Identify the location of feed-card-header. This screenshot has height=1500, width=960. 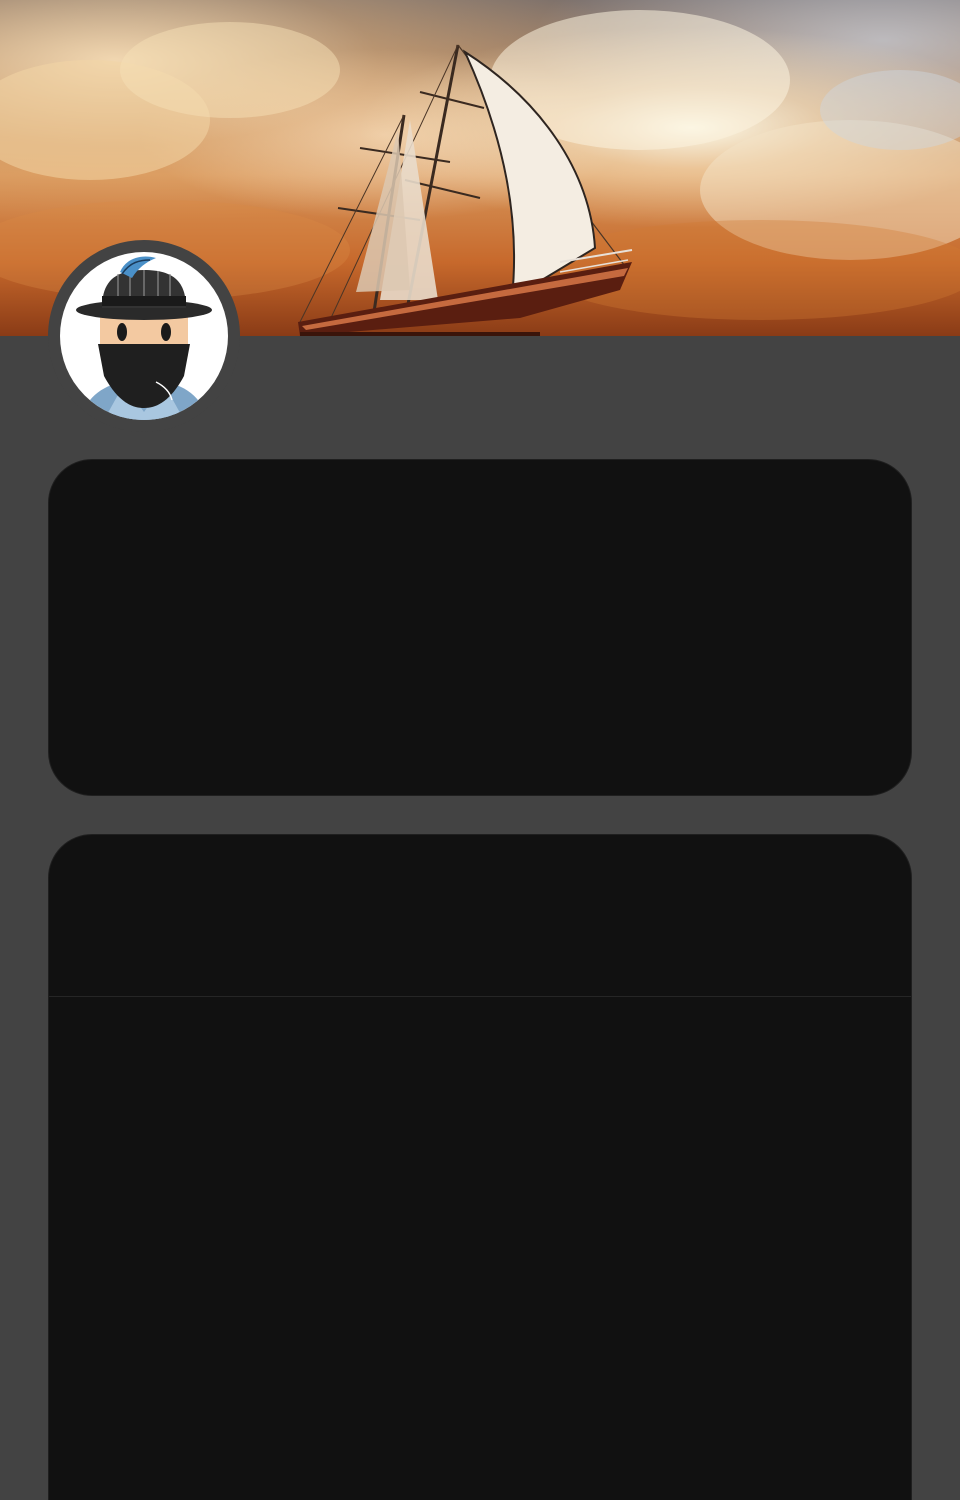
(480, 916).